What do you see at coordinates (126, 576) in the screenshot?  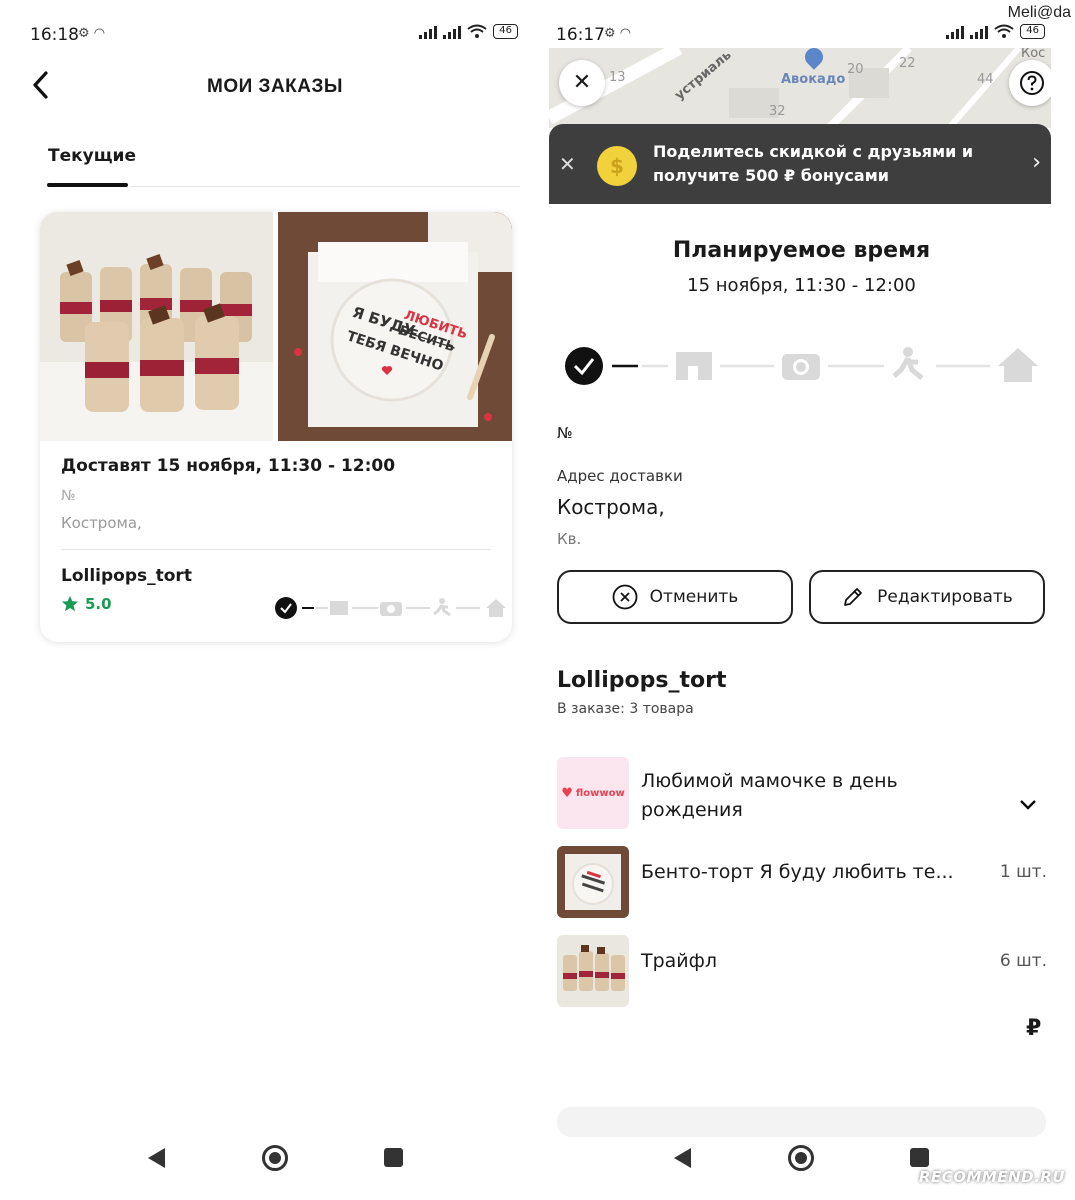 I see `shop-name: Lollipops_tort` at bounding box center [126, 576].